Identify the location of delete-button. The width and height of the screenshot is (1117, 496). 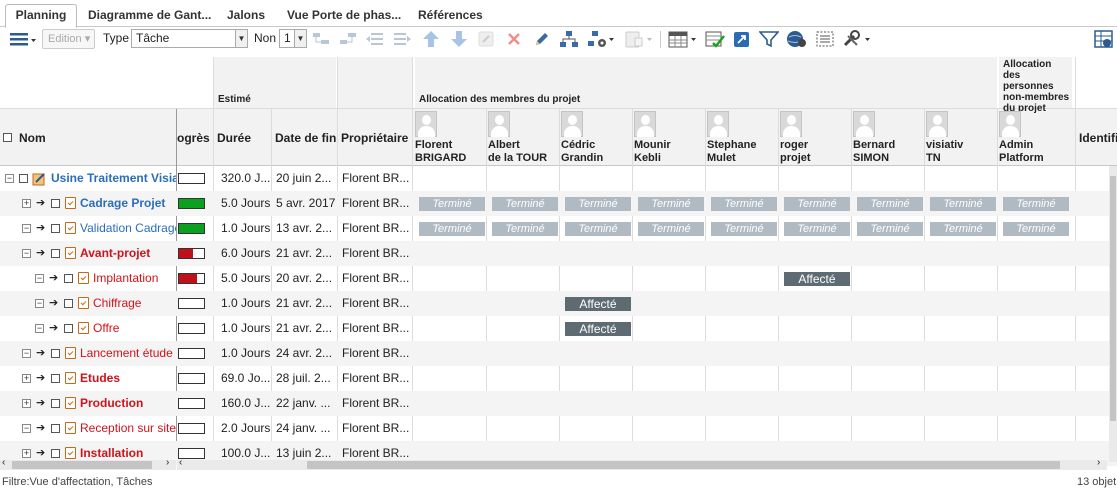
(514, 39).